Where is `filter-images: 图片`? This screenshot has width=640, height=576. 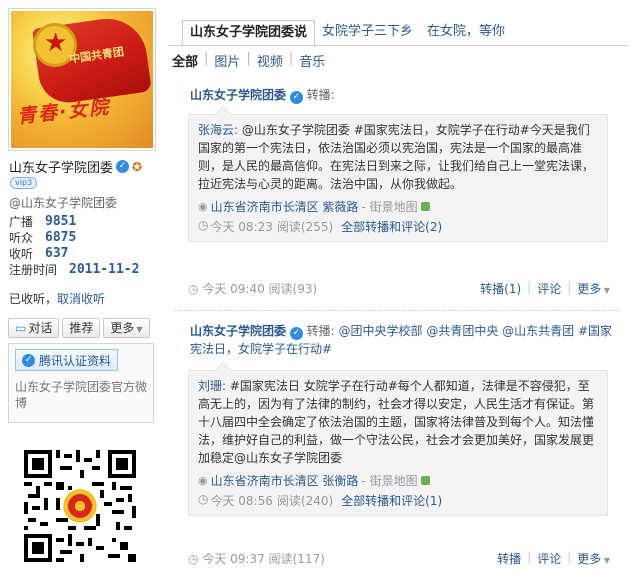 filter-images: 图片 is located at coordinates (227, 60).